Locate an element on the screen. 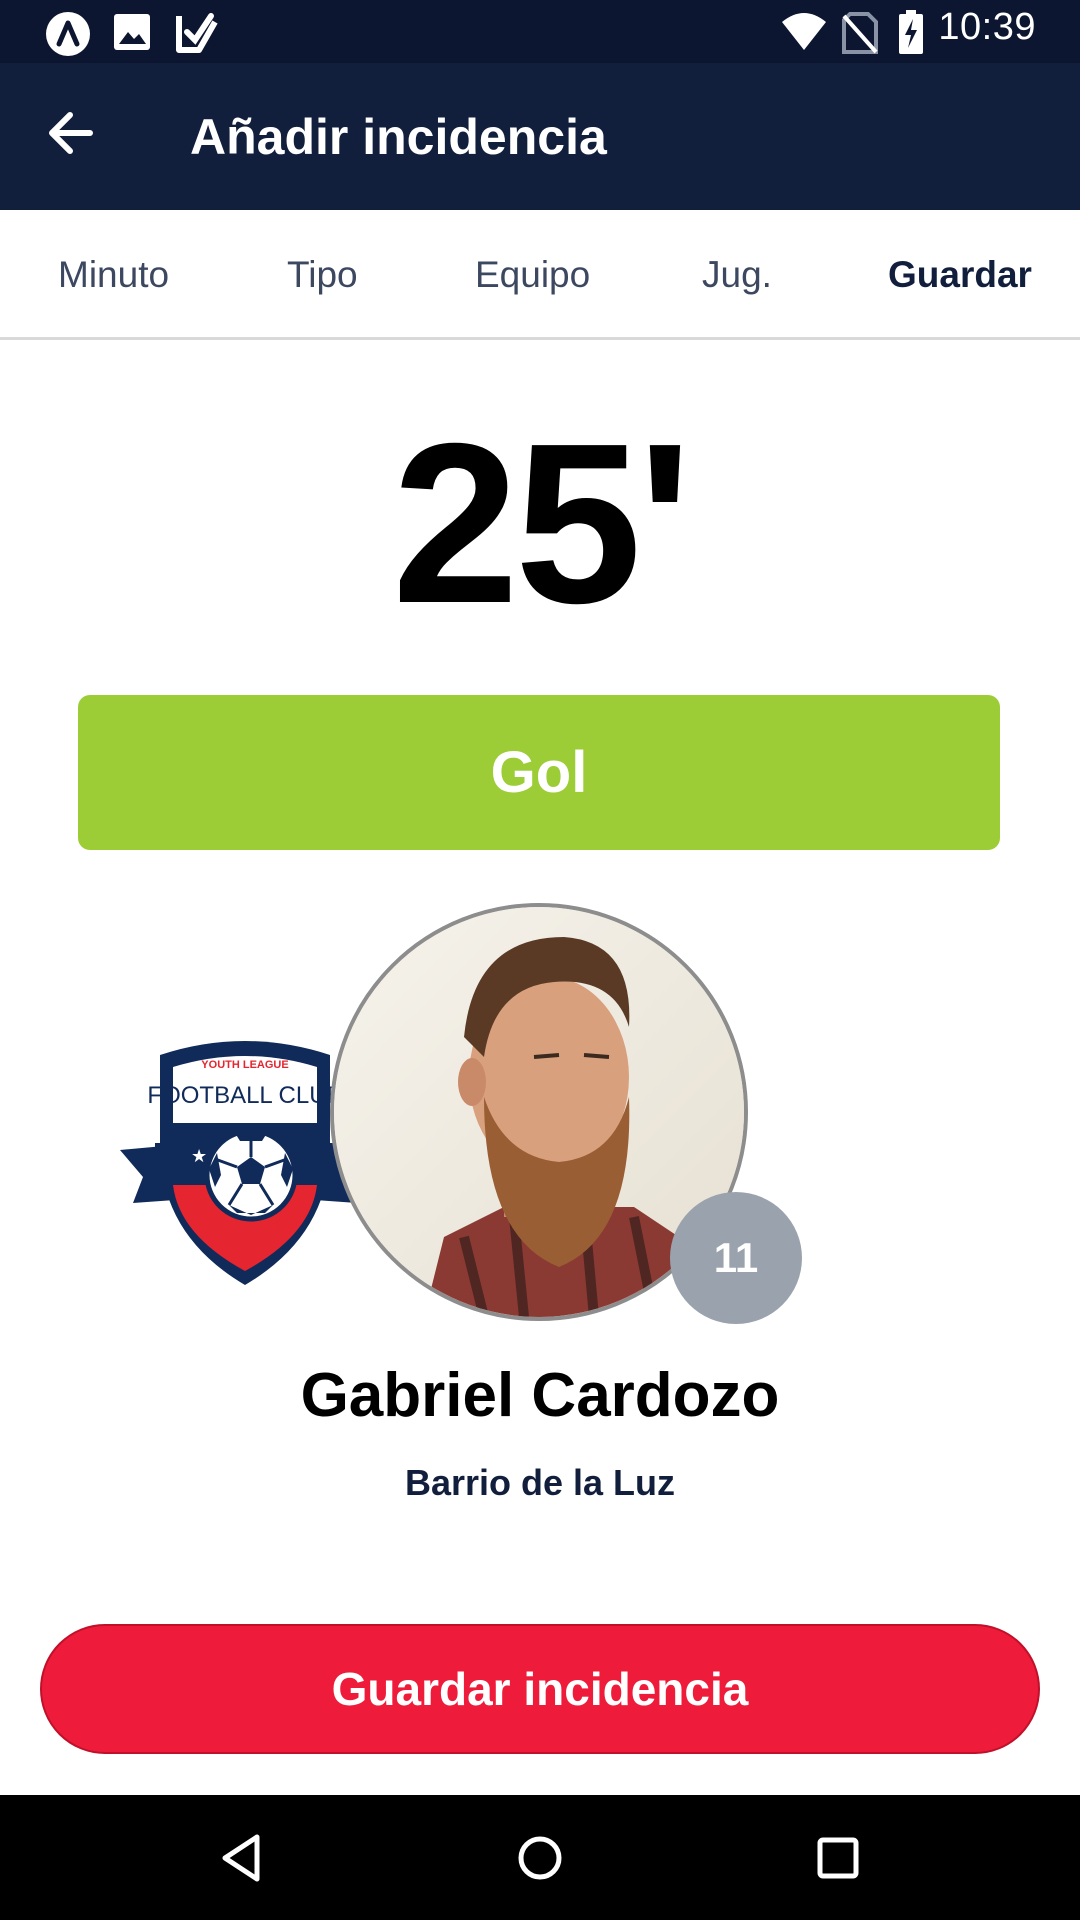 The width and height of the screenshot is (1080, 1920). tab-equipo: Equipo is located at coordinates (532, 275).